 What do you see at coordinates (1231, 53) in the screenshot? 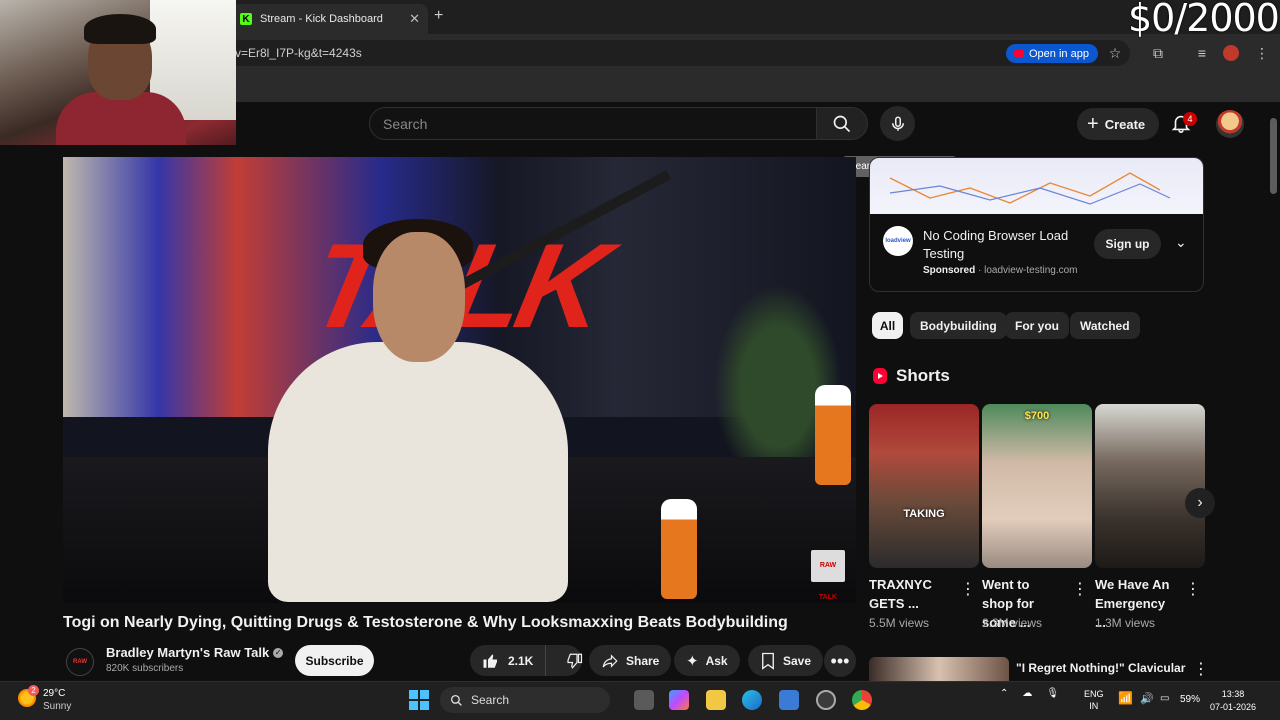
I see `profile-icon` at bounding box center [1231, 53].